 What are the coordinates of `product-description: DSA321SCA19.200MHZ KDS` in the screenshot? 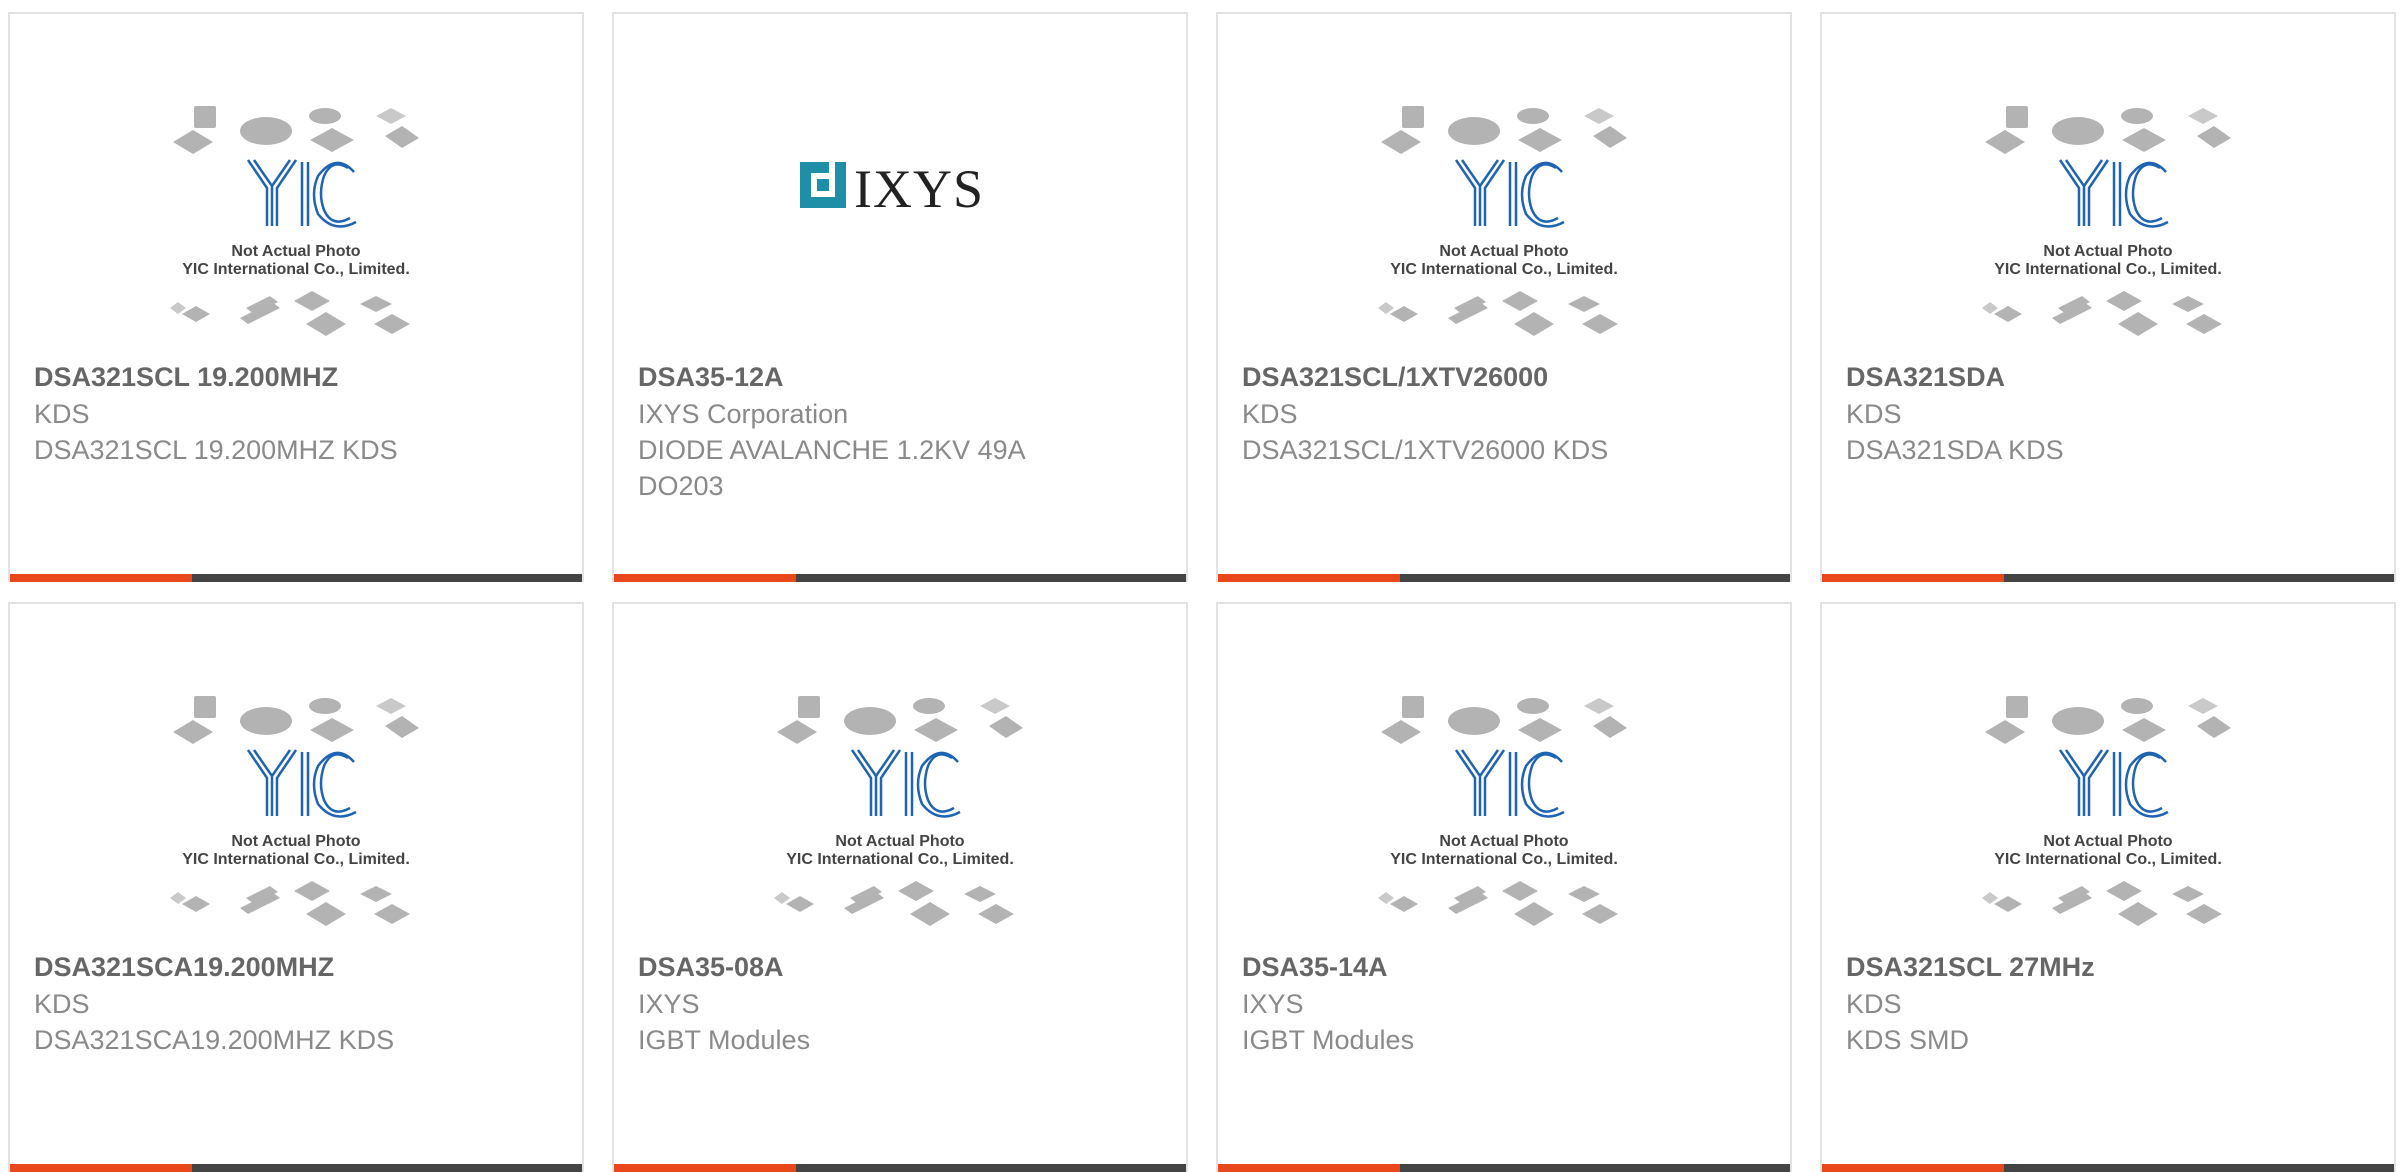 It's located at (214, 1040).